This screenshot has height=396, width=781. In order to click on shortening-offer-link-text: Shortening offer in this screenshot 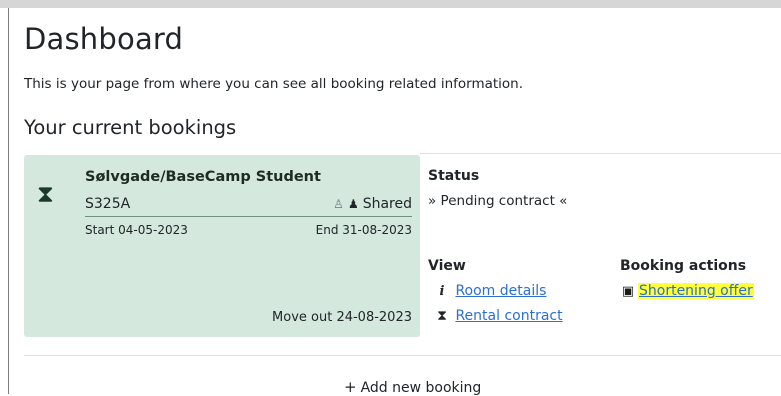, I will do `click(696, 291)`.